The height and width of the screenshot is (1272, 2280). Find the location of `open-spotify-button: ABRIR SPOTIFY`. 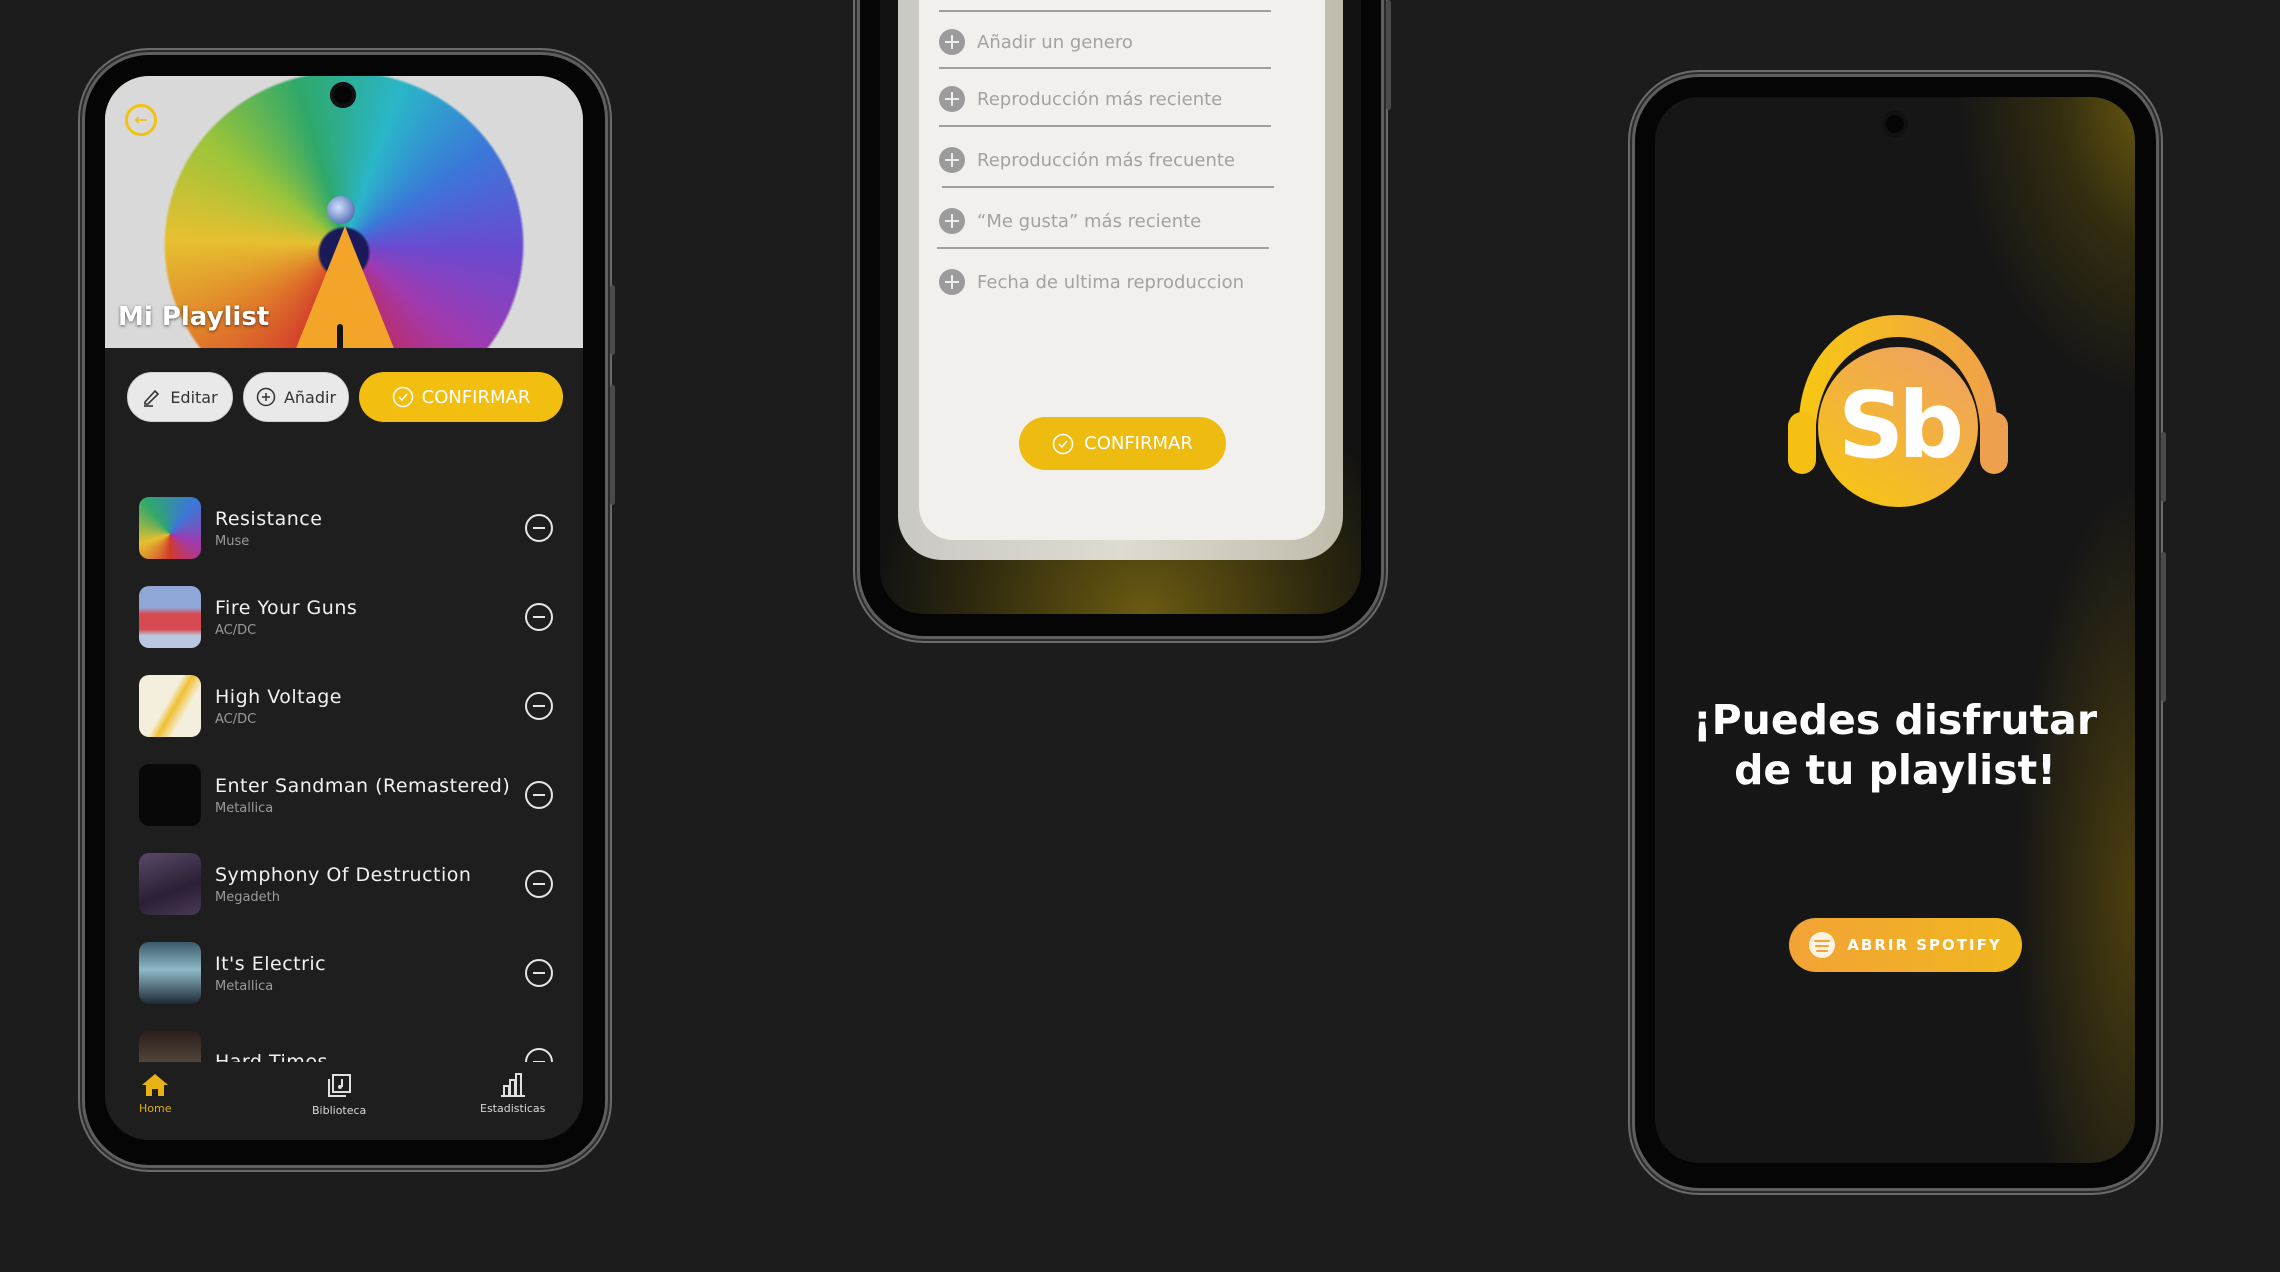

open-spotify-button: ABRIR SPOTIFY is located at coordinates (1905, 945).